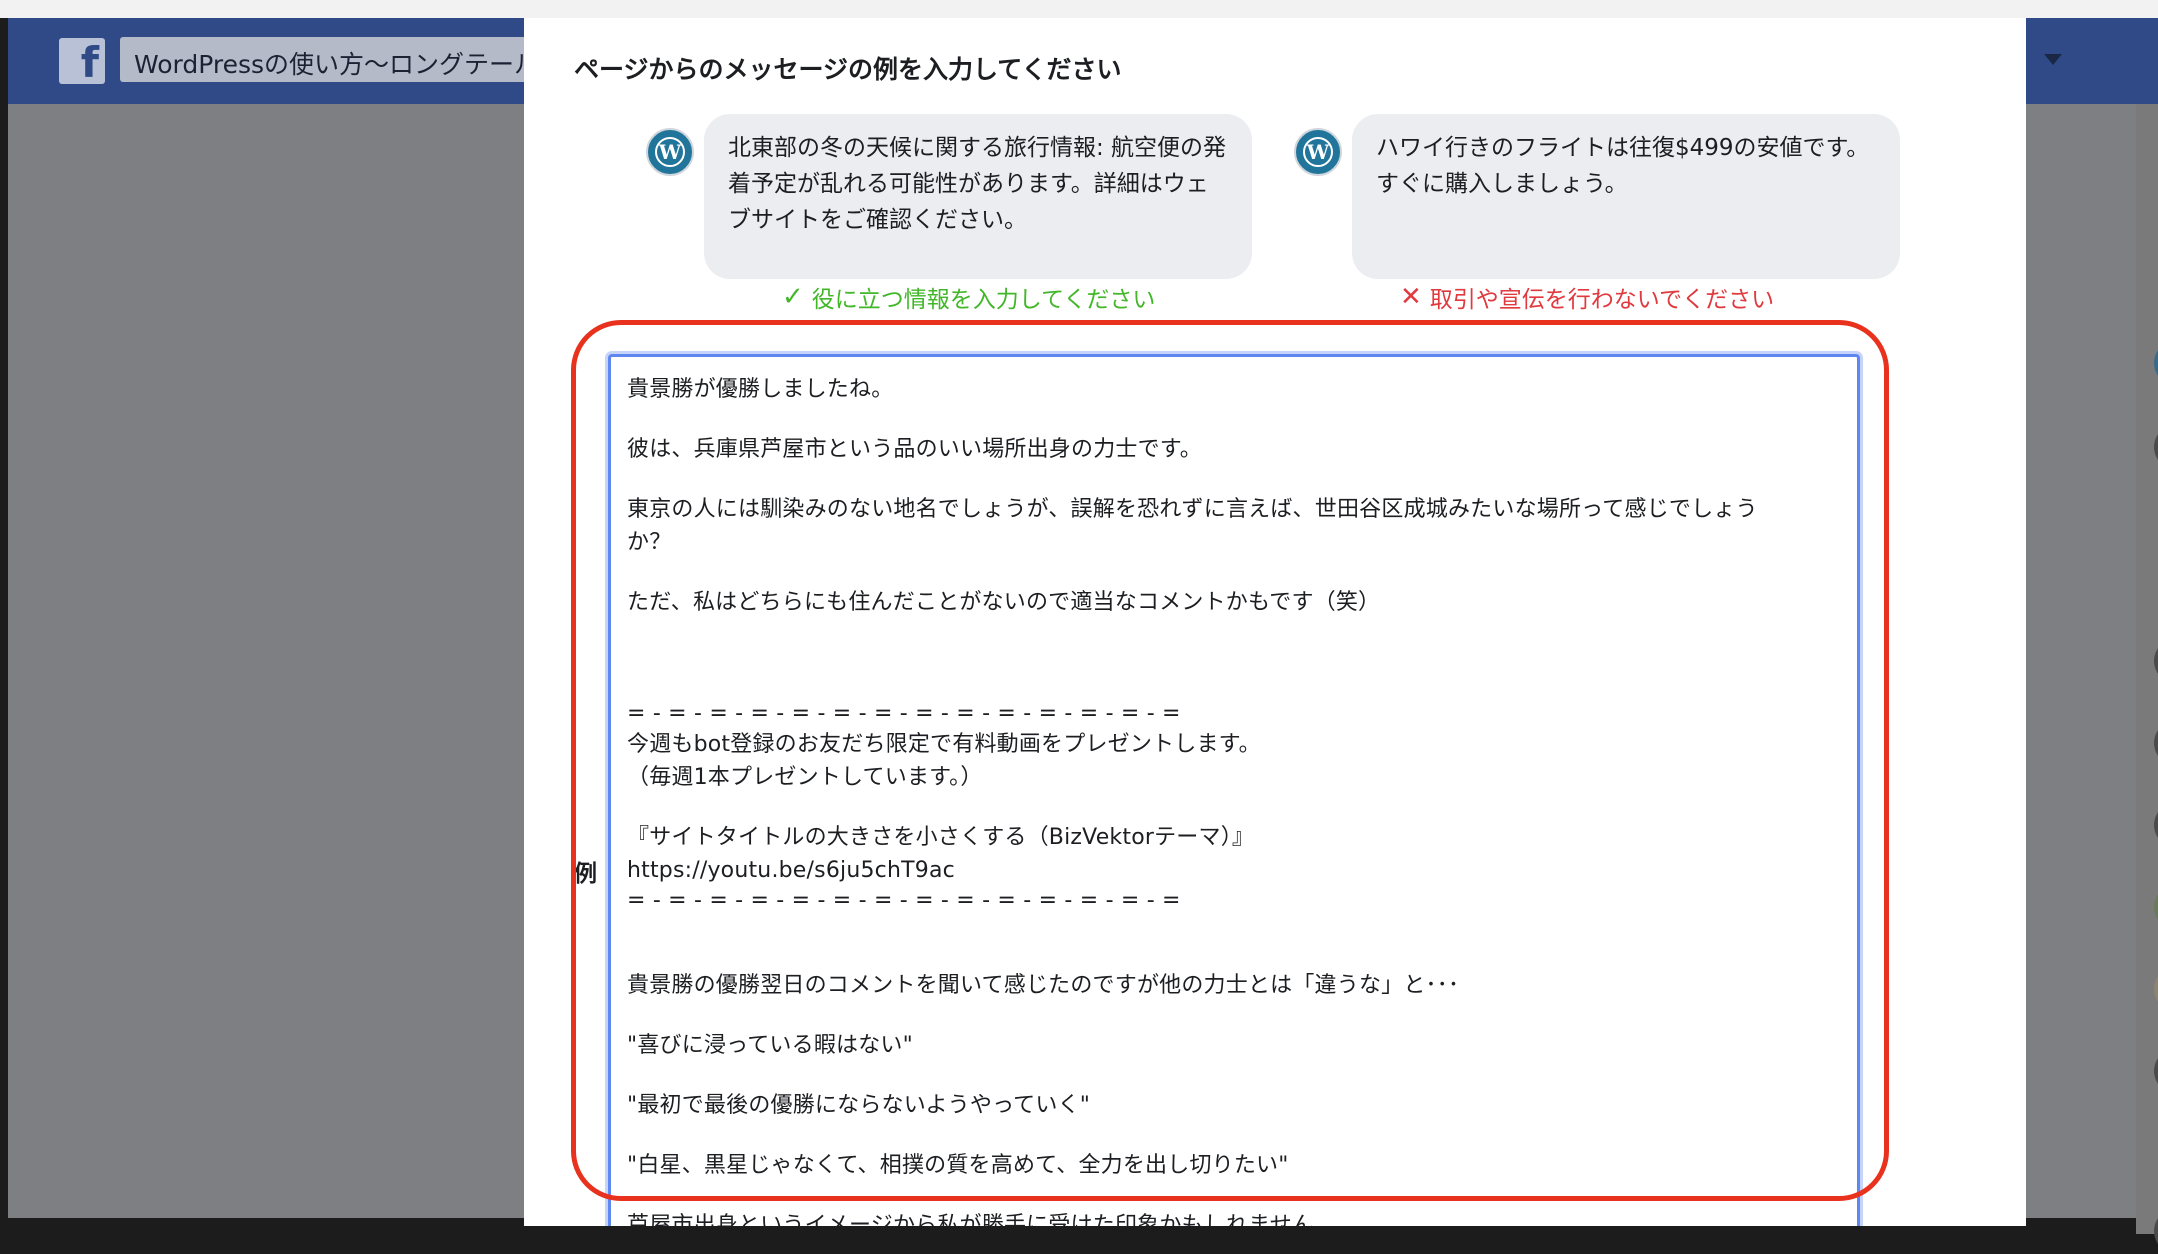 The height and width of the screenshot is (1254, 2158). Describe the element at coordinates (340, 59) in the screenshot. I see `page-title-tab: WordPressの使い方〜ロングテール` at that location.